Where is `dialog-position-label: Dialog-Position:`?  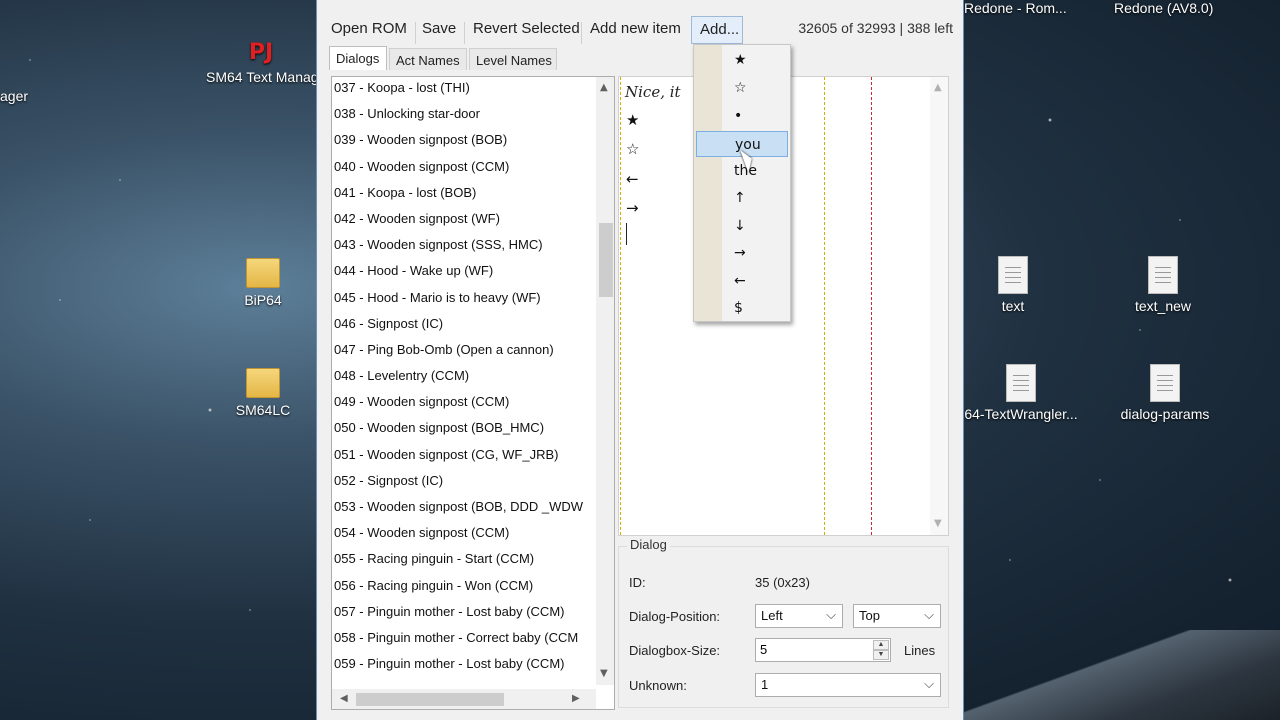
dialog-position-label: Dialog-Position: is located at coordinates (675, 616).